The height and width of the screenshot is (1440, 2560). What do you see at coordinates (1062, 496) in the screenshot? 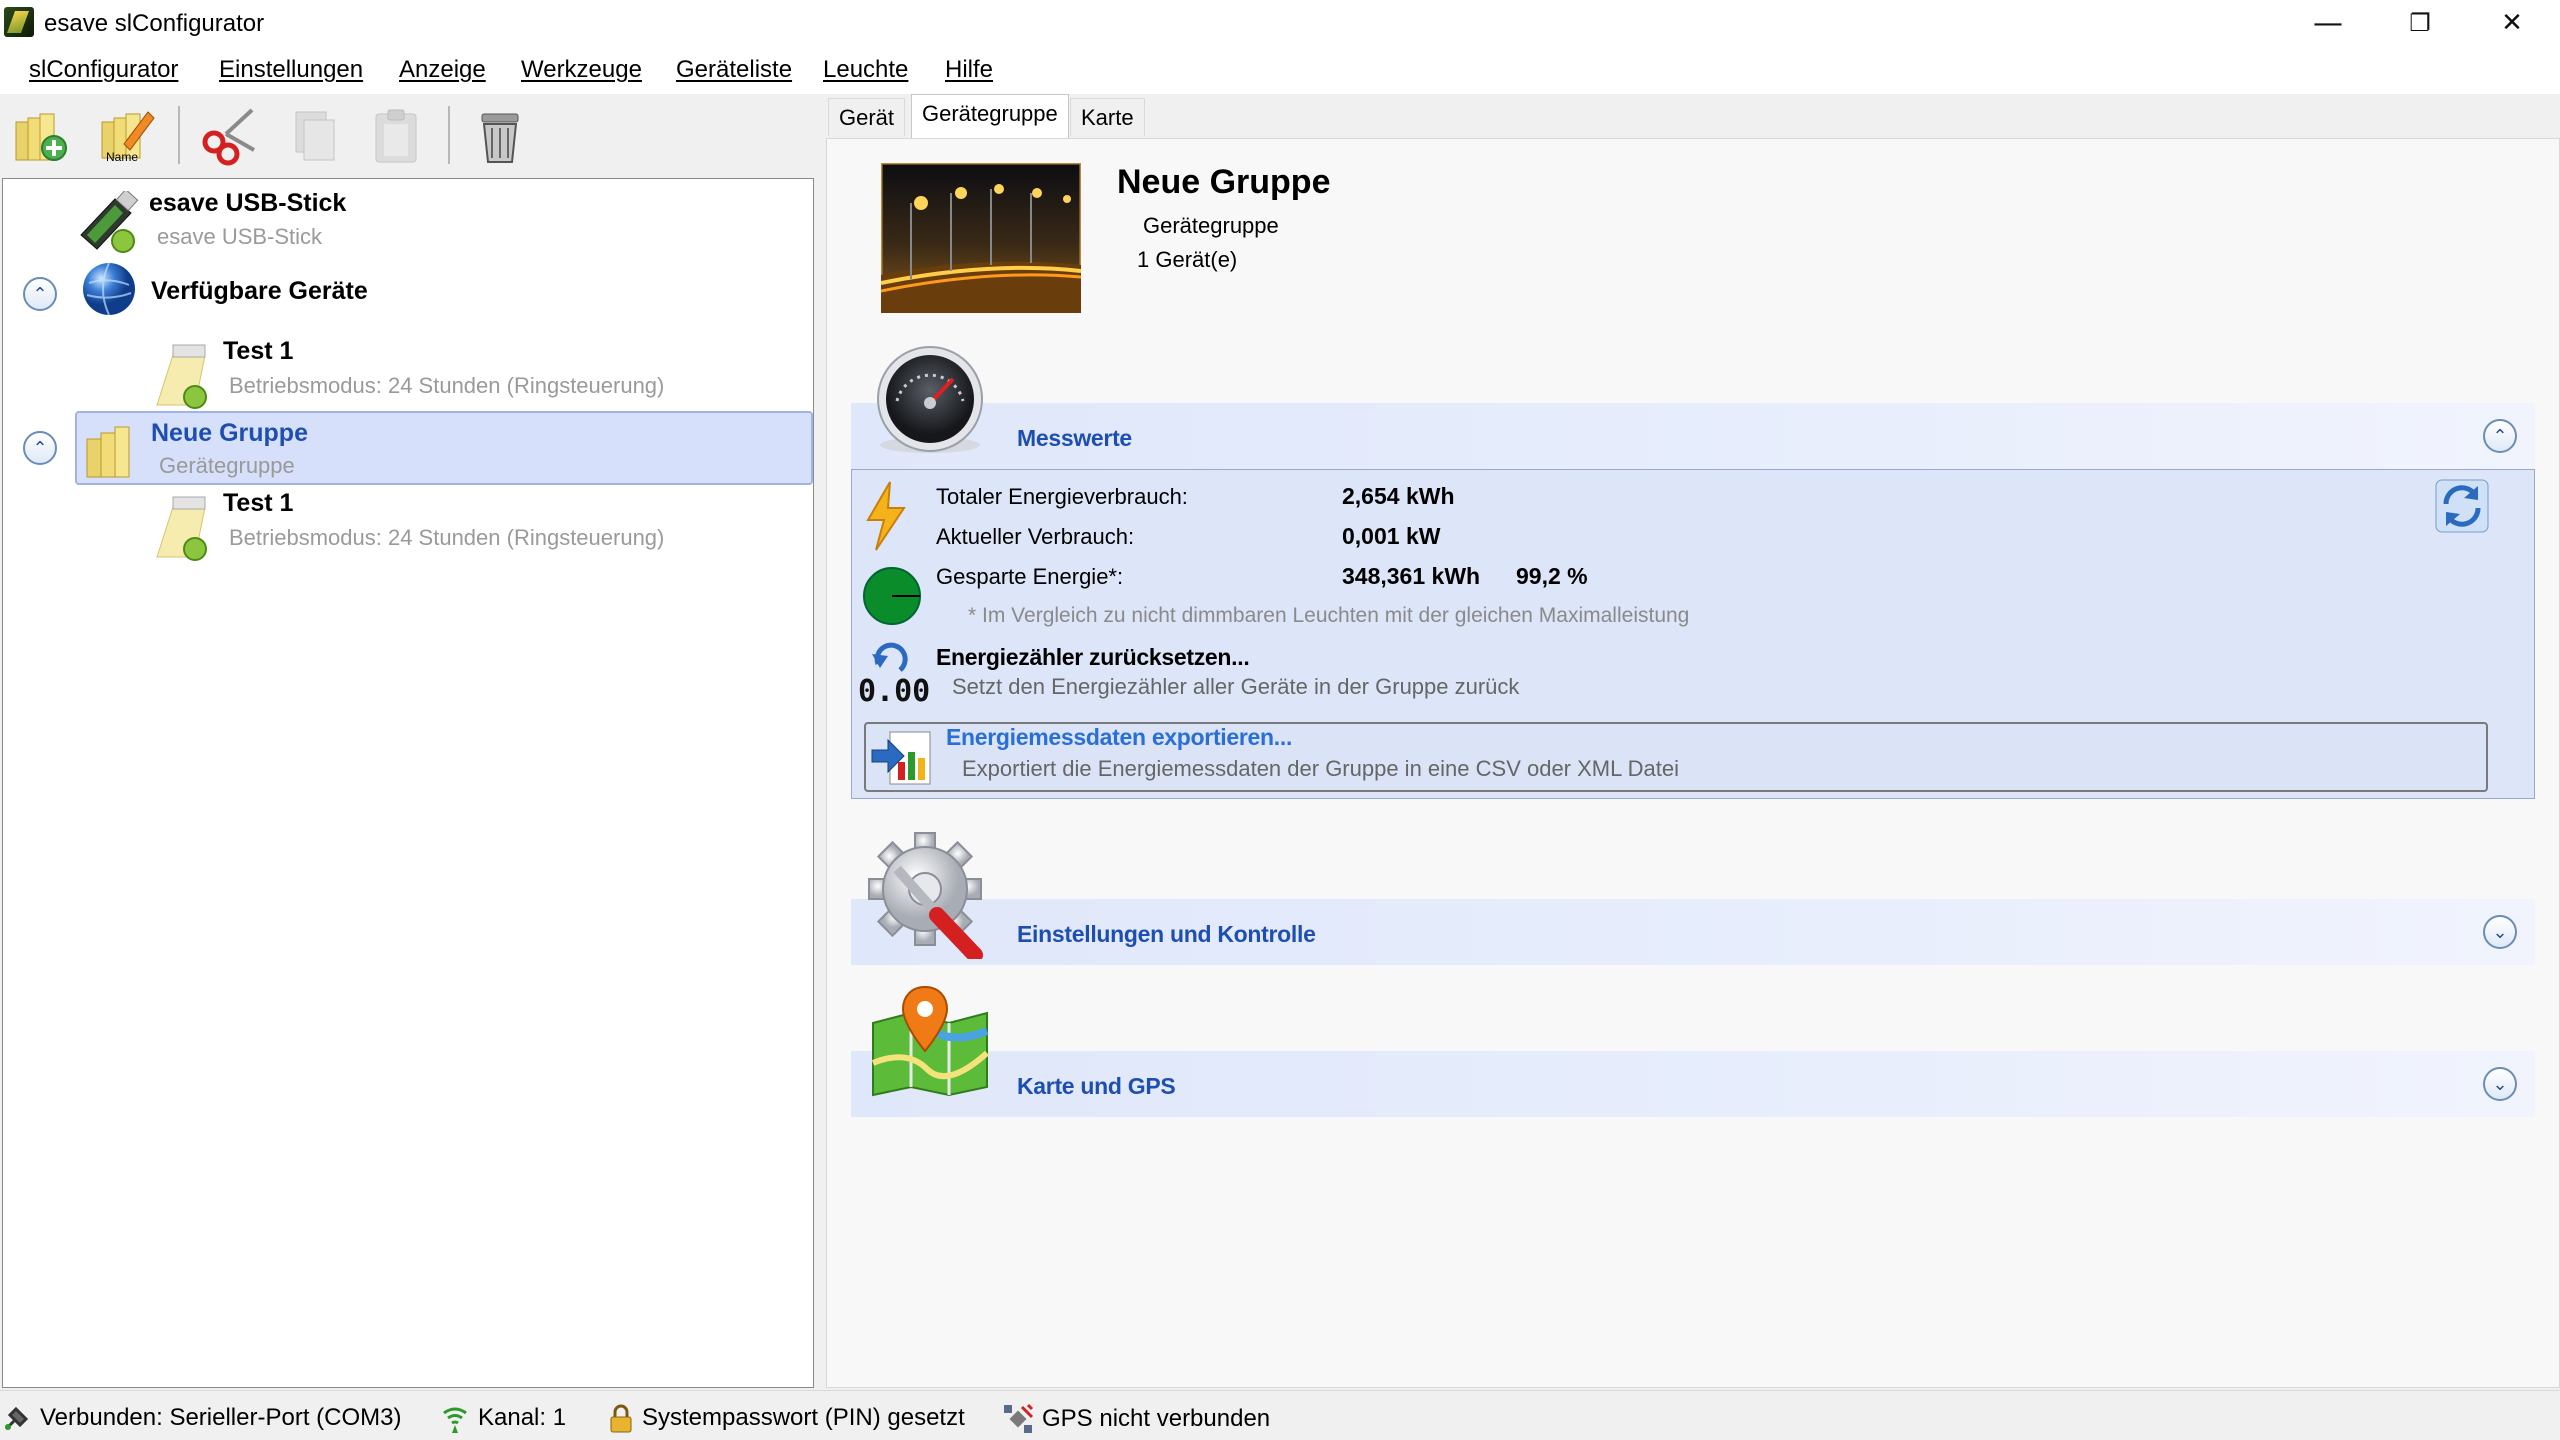
I see `total-energy-label: Totaler Energieverbrauch:` at bounding box center [1062, 496].